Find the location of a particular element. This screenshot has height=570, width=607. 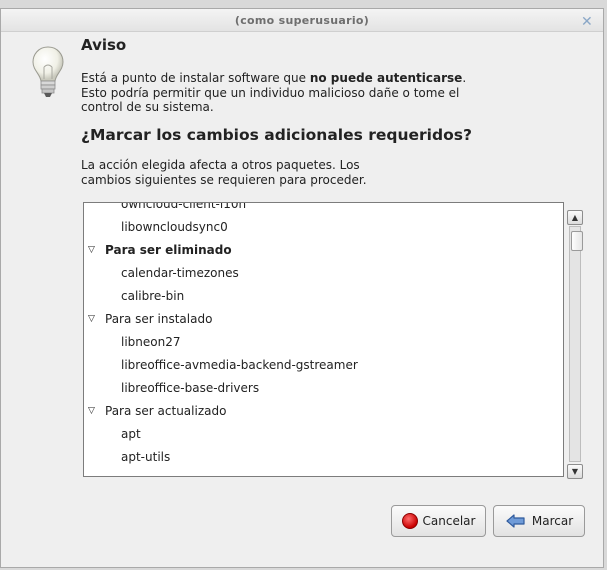

cancel-button: Cancelar is located at coordinates (438, 521).